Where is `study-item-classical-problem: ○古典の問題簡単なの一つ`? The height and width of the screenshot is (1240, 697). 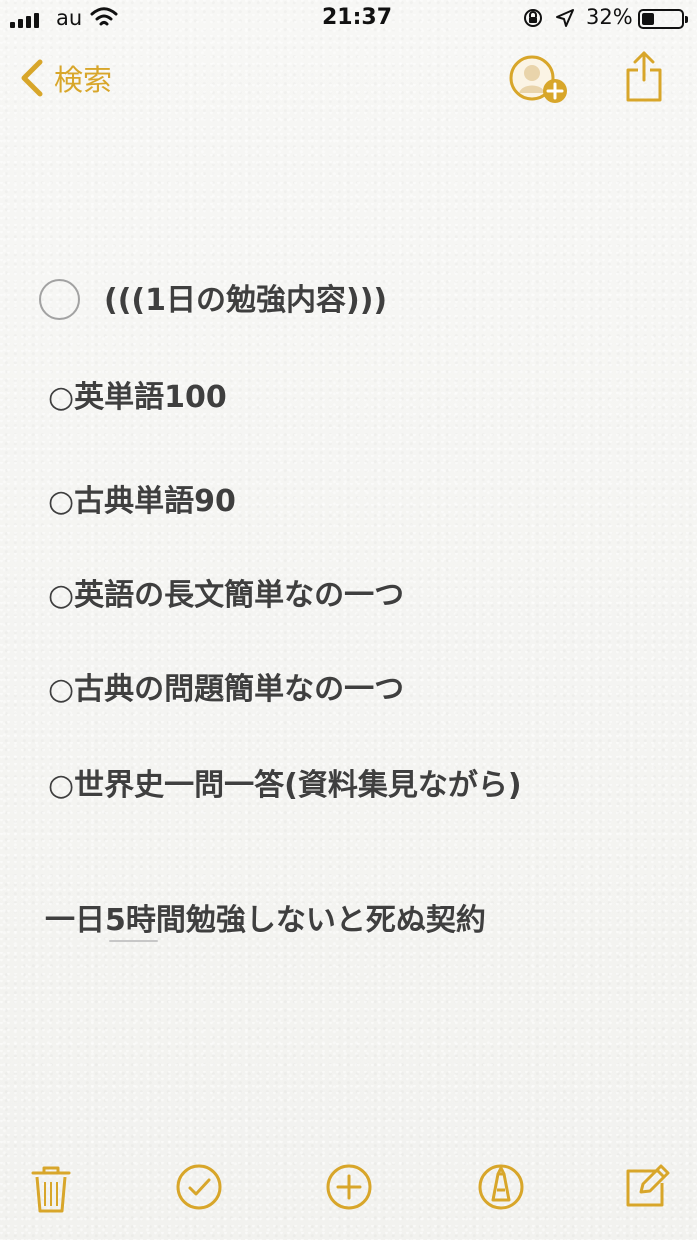
study-item-classical-problem: ○古典の問題簡単なの一つ is located at coordinates (226, 690).